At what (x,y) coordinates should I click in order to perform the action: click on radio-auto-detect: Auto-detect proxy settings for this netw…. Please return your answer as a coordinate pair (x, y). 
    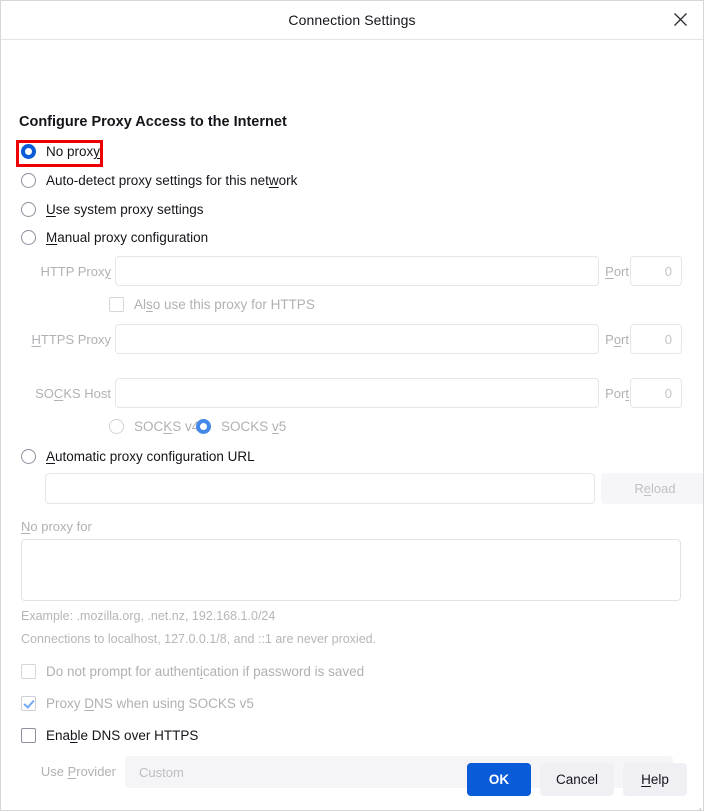
    Looking at the image, I should click on (159, 180).